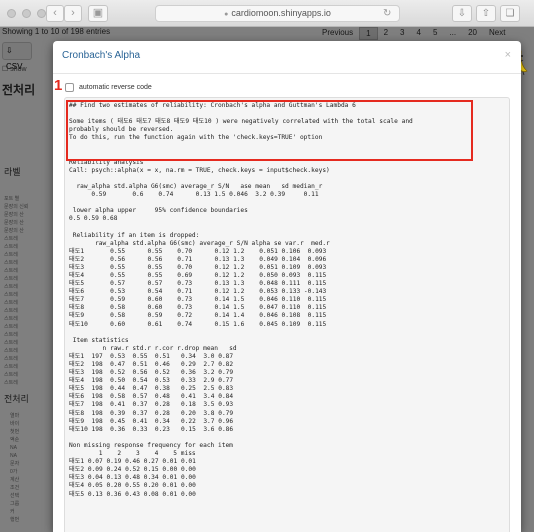  What do you see at coordinates (508, 55) in the screenshot?
I see `close-icon: ×` at bounding box center [508, 55].